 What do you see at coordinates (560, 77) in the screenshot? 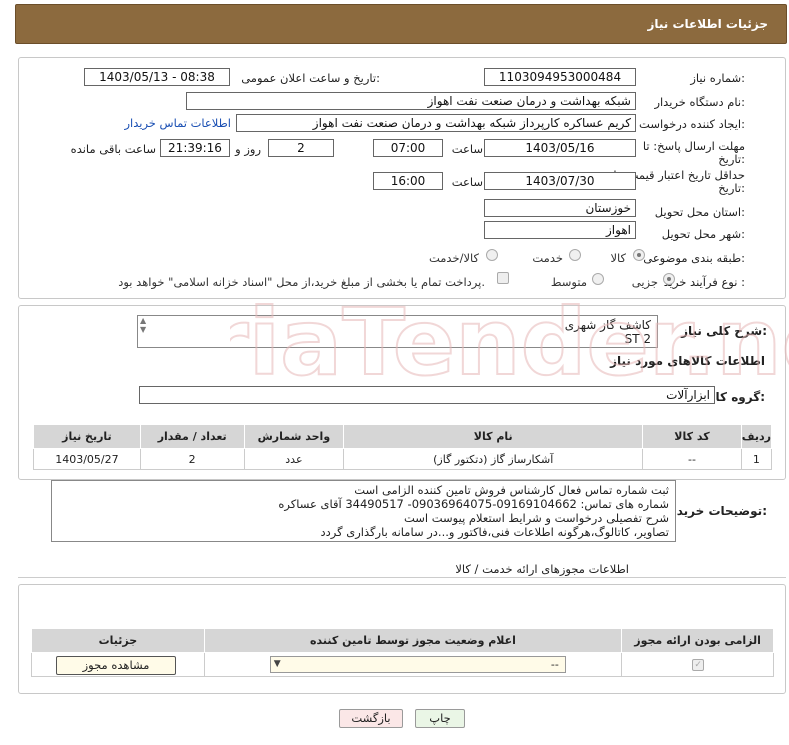
I see `need-number-field: 1103094953000484` at bounding box center [560, 77].